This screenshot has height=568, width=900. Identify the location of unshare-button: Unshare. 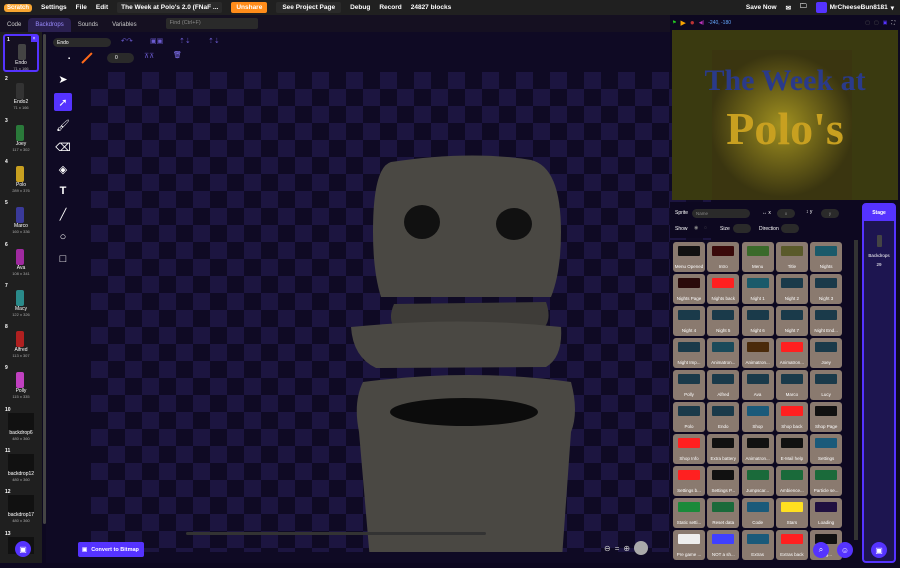
(249, 7).